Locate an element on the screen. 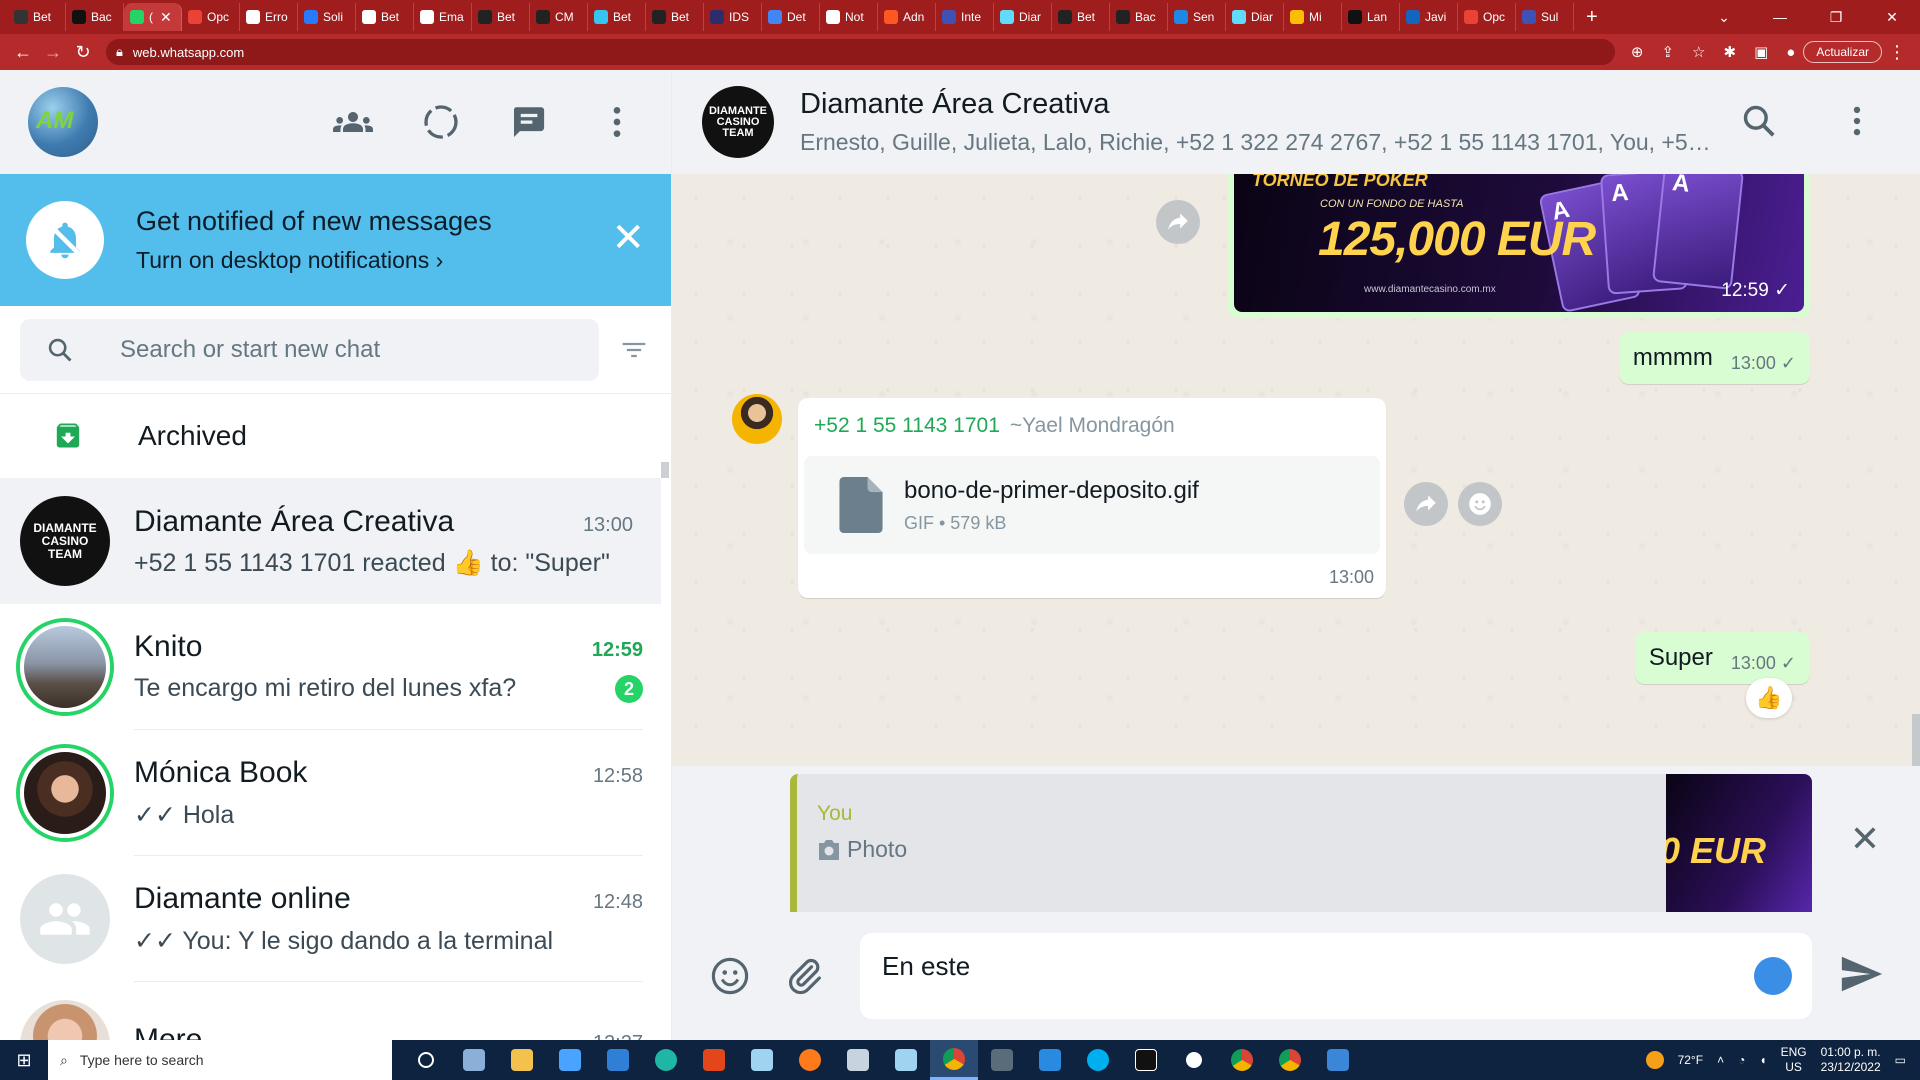 The height and width of the screenshot is (1080, 1920). browser-tab: Inte is located at coordinates (965, 17).